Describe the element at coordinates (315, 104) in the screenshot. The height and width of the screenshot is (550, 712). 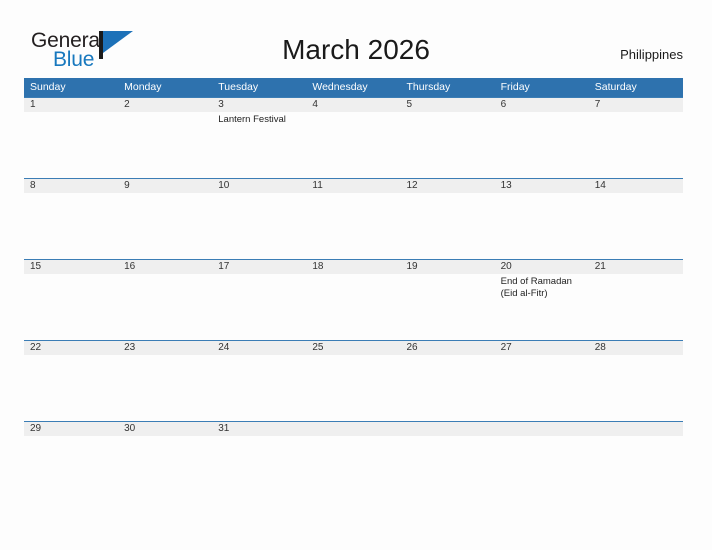
I see `day-number: 4` at that location.